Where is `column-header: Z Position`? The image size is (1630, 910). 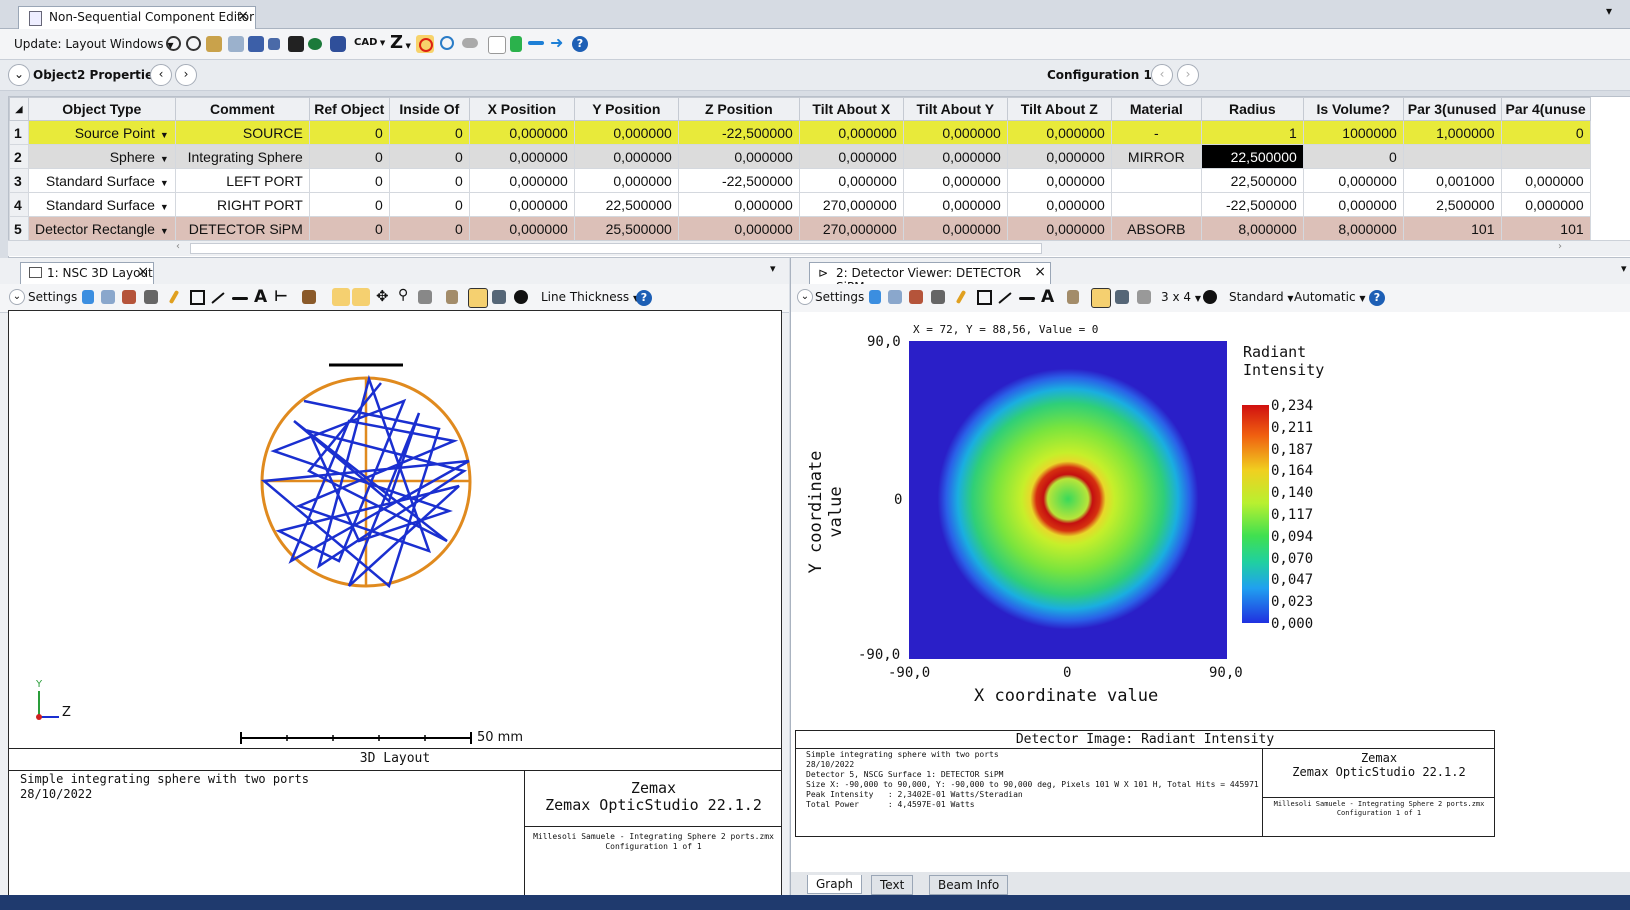 column-header: Z Position is located at coordinates (738, 109).